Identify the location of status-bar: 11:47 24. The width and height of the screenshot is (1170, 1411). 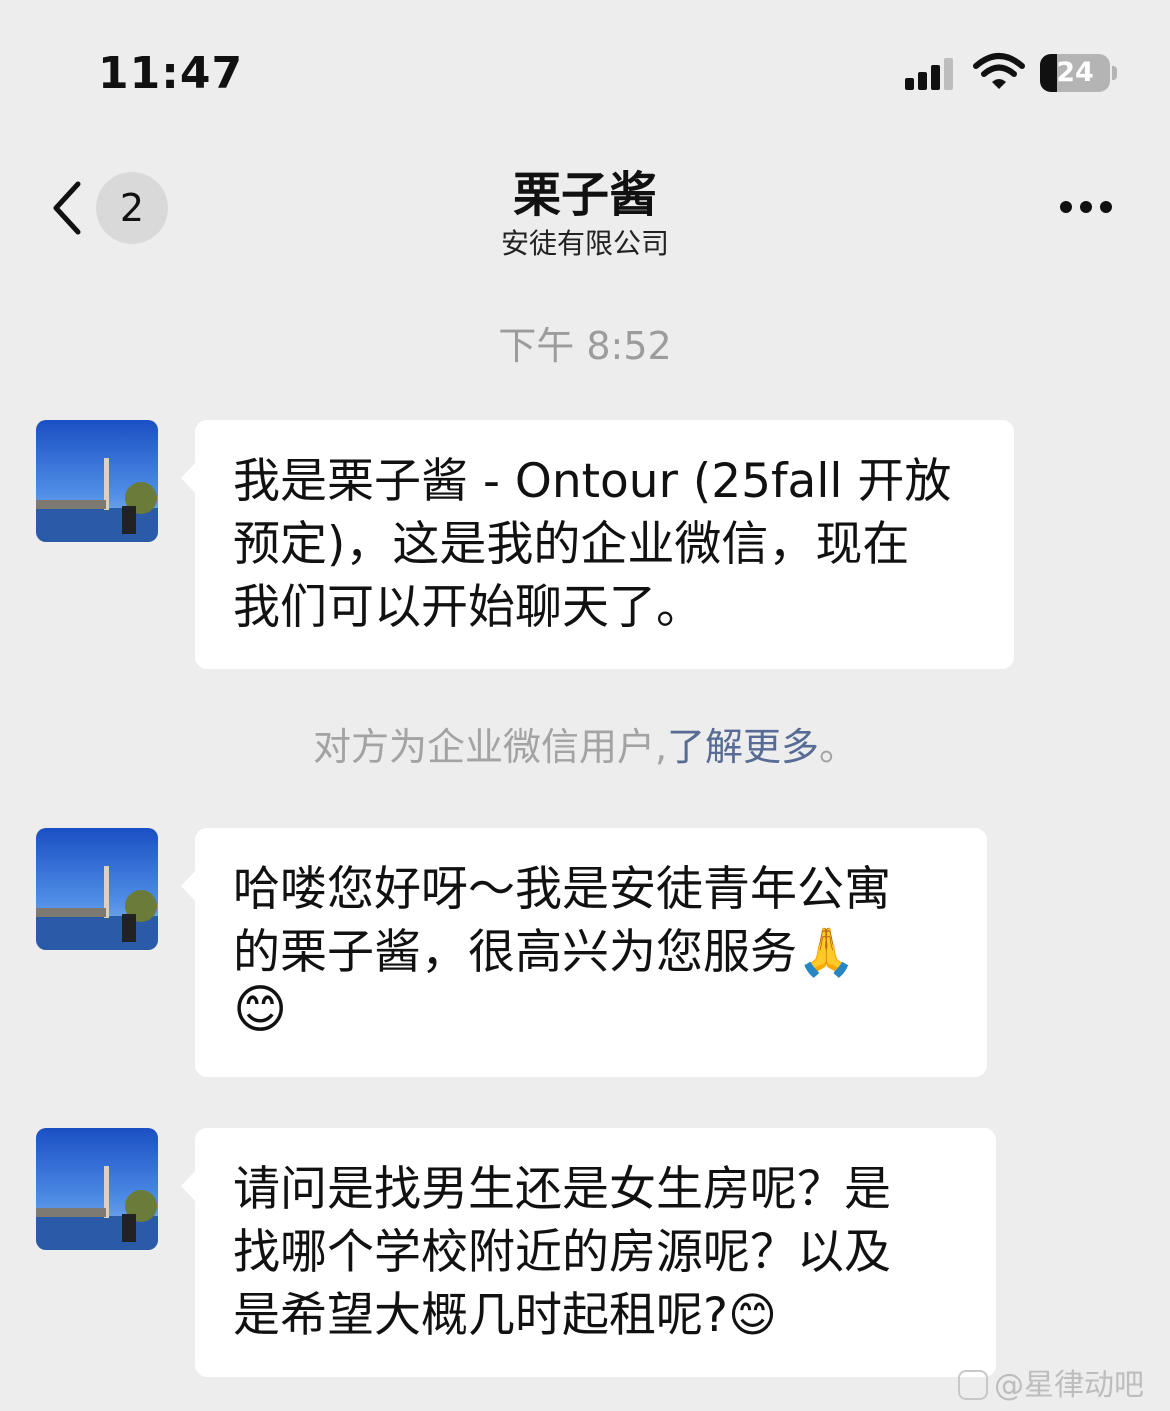
(585, 65).